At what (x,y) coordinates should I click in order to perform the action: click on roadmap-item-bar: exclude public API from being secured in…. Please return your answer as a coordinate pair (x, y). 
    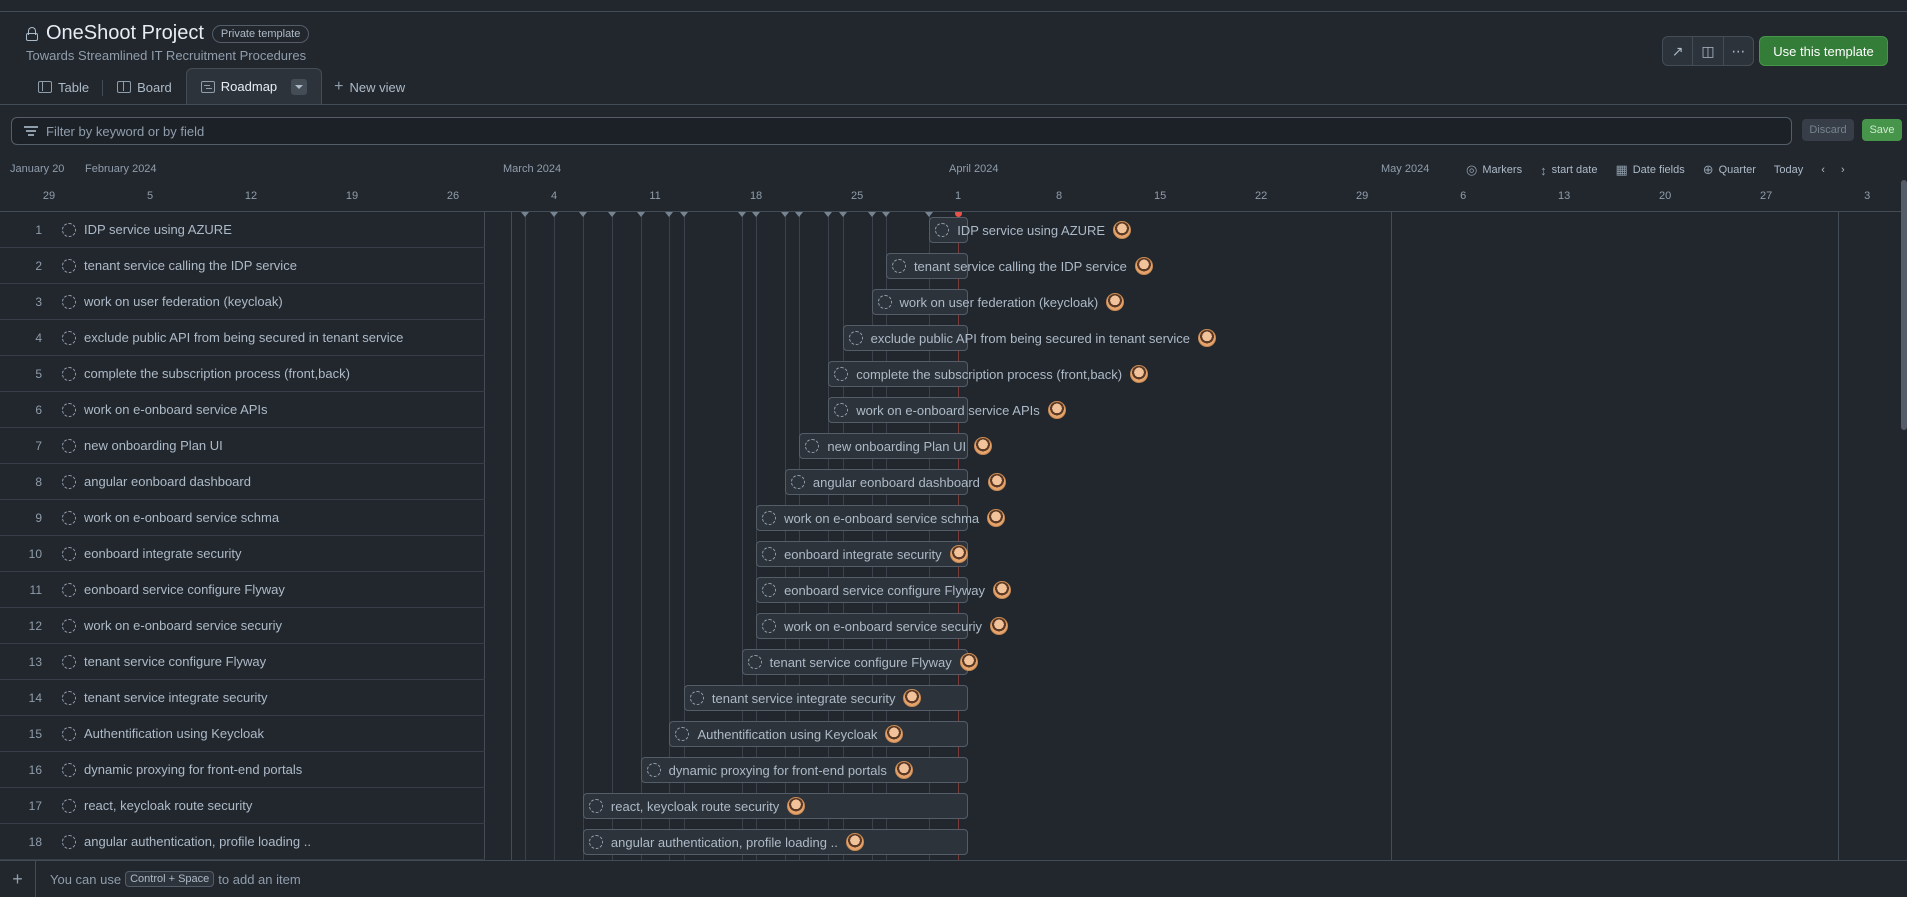
    Looking at the image, I should click on (1029, 338).